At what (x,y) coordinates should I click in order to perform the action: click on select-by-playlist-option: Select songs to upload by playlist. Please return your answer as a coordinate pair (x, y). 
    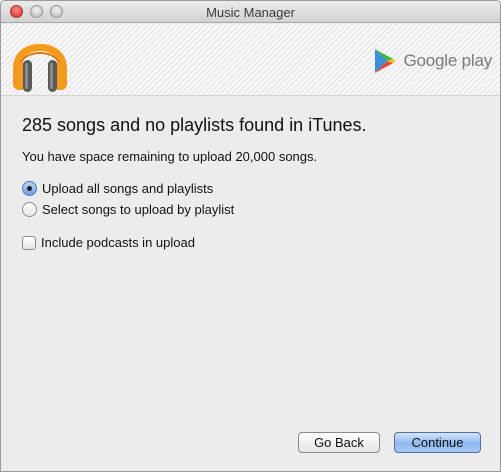
    Looking at the image, I should click on (128, 209).